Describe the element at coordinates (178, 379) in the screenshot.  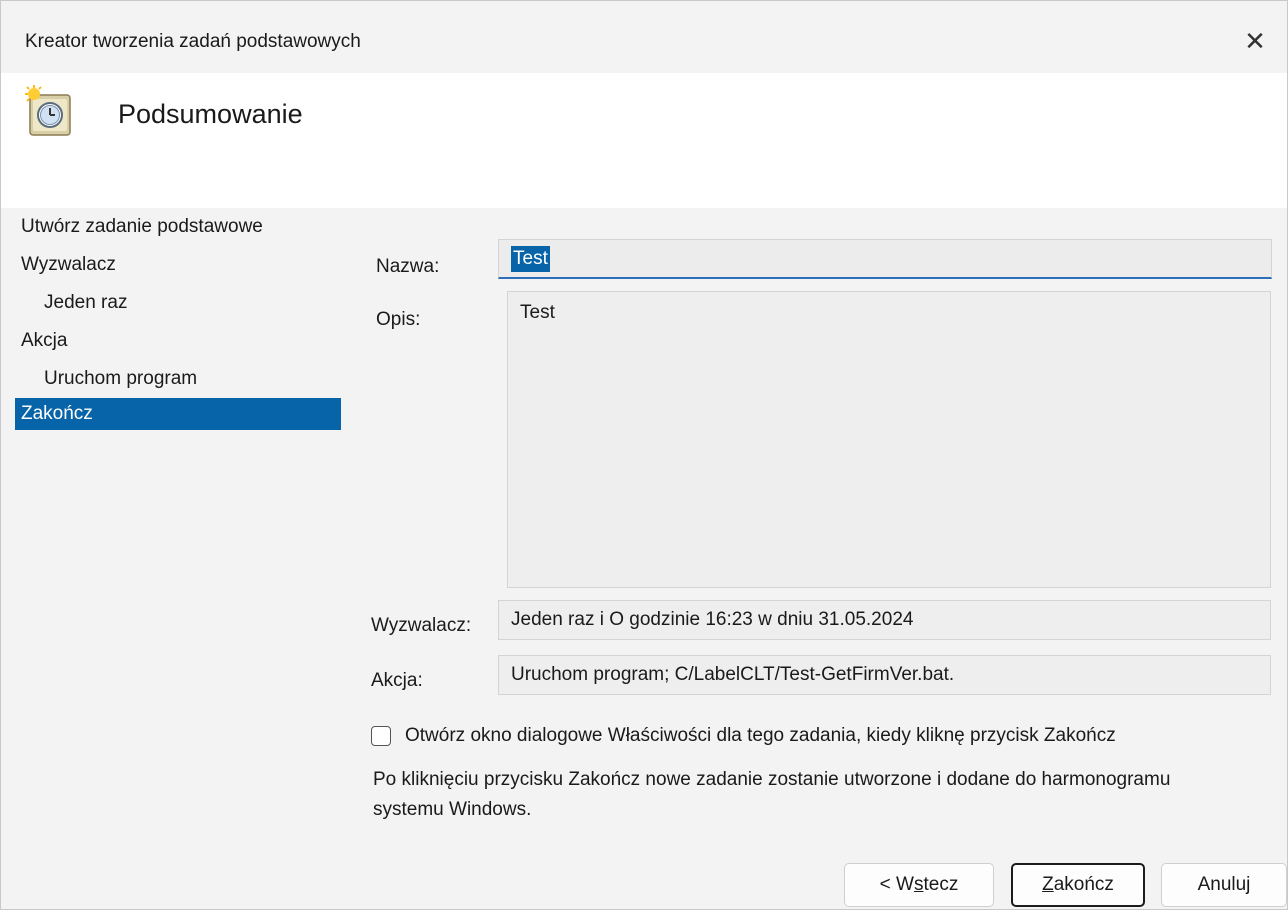
I see `step-start-program: Uruchom program` at that location.